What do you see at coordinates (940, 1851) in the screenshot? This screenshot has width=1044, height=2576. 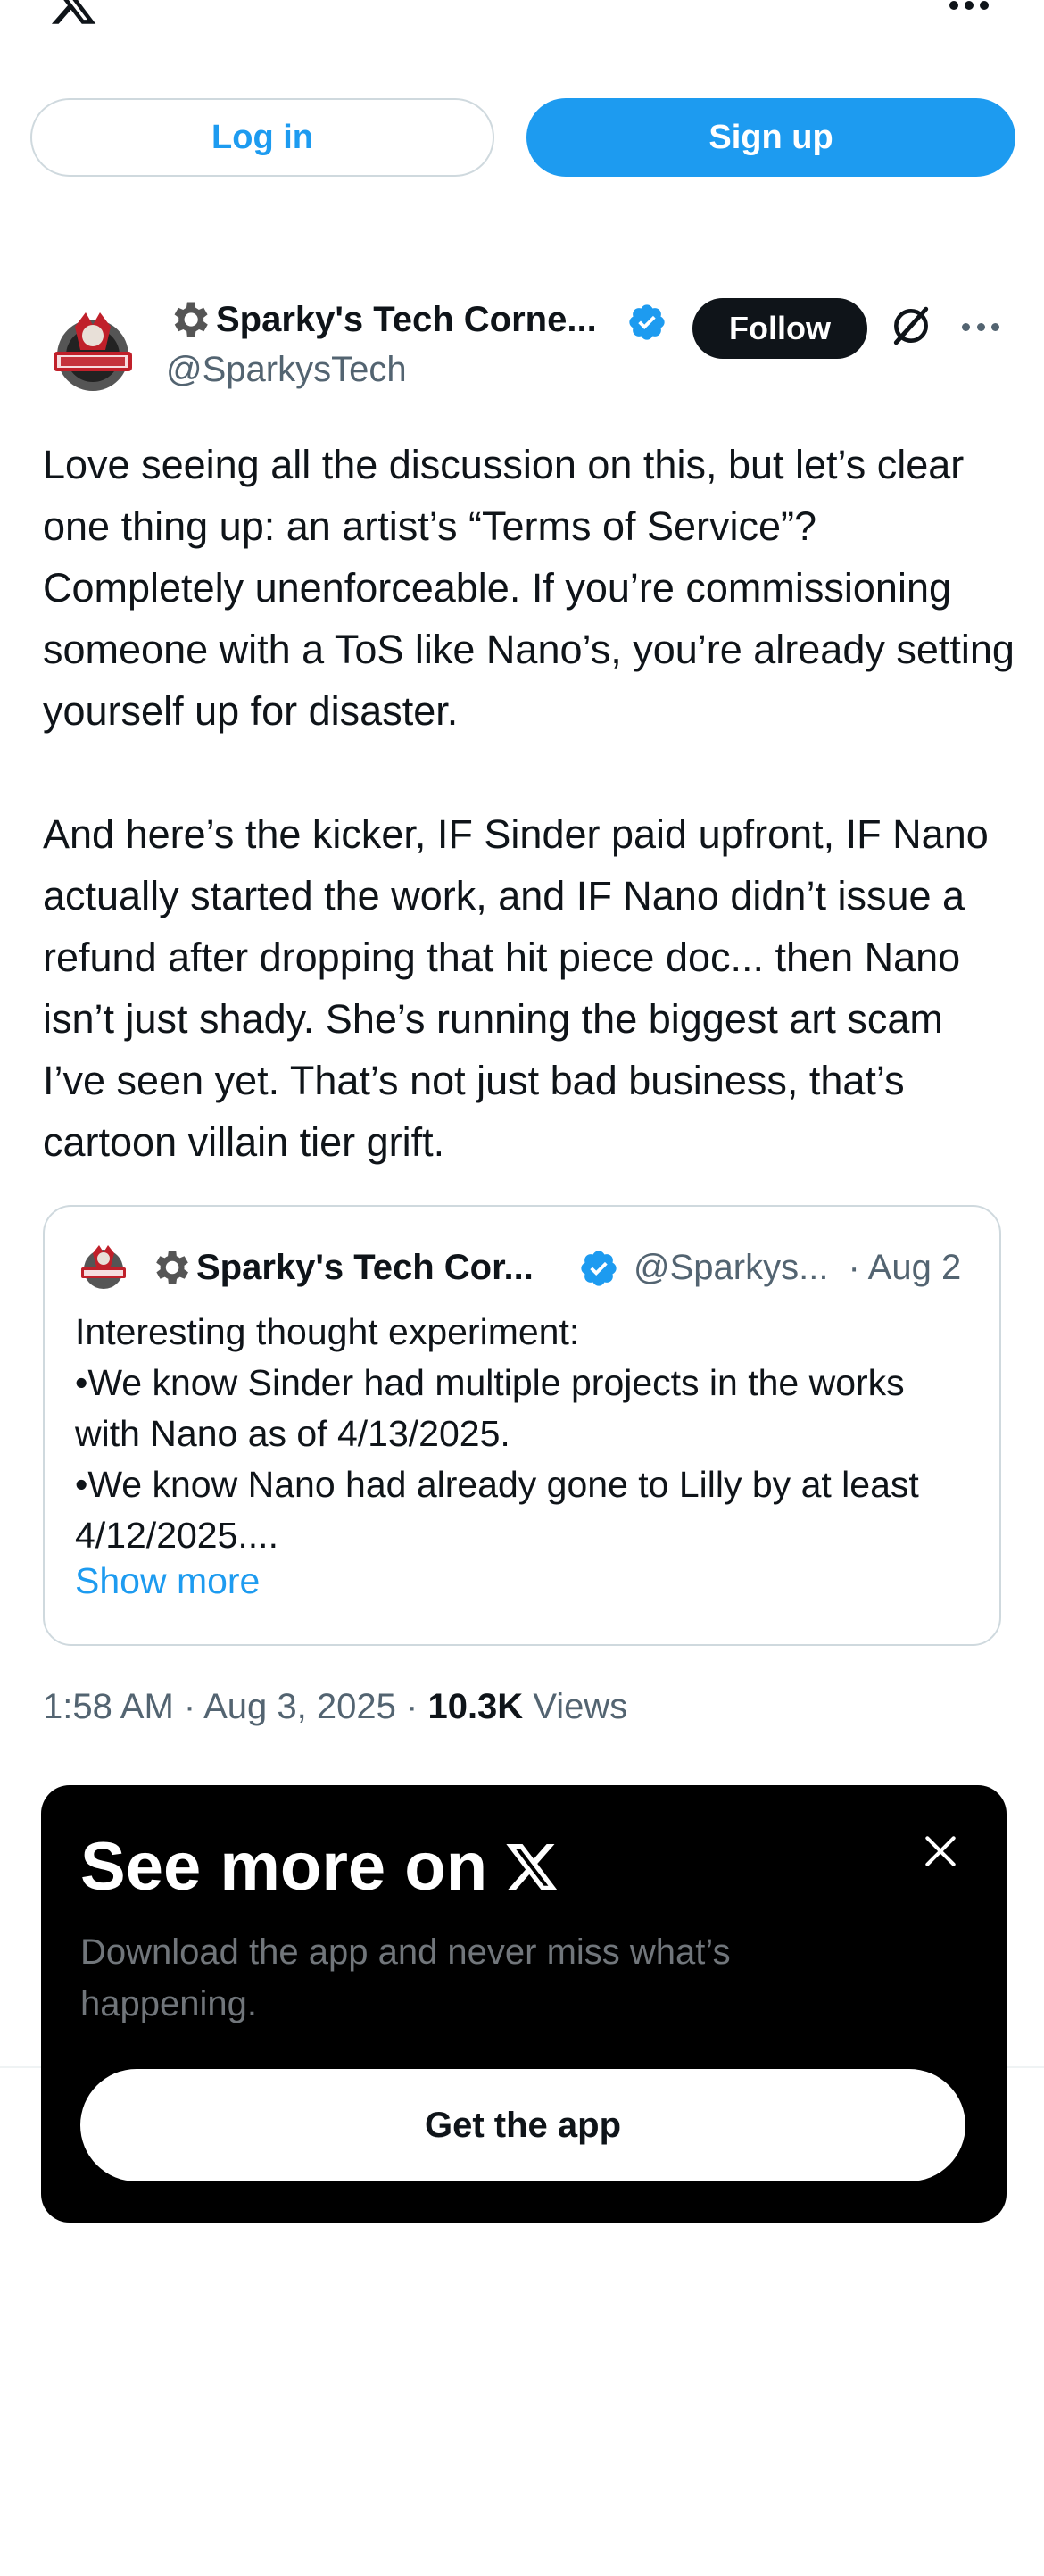 I see `close-icon` at bounding box center [940, 1851].